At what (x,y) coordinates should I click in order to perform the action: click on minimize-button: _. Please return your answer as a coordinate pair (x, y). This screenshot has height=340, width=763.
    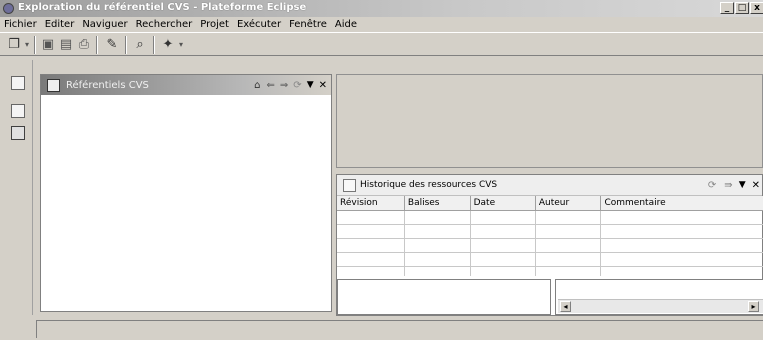
    Looking at the image, I should click on (727, 8).